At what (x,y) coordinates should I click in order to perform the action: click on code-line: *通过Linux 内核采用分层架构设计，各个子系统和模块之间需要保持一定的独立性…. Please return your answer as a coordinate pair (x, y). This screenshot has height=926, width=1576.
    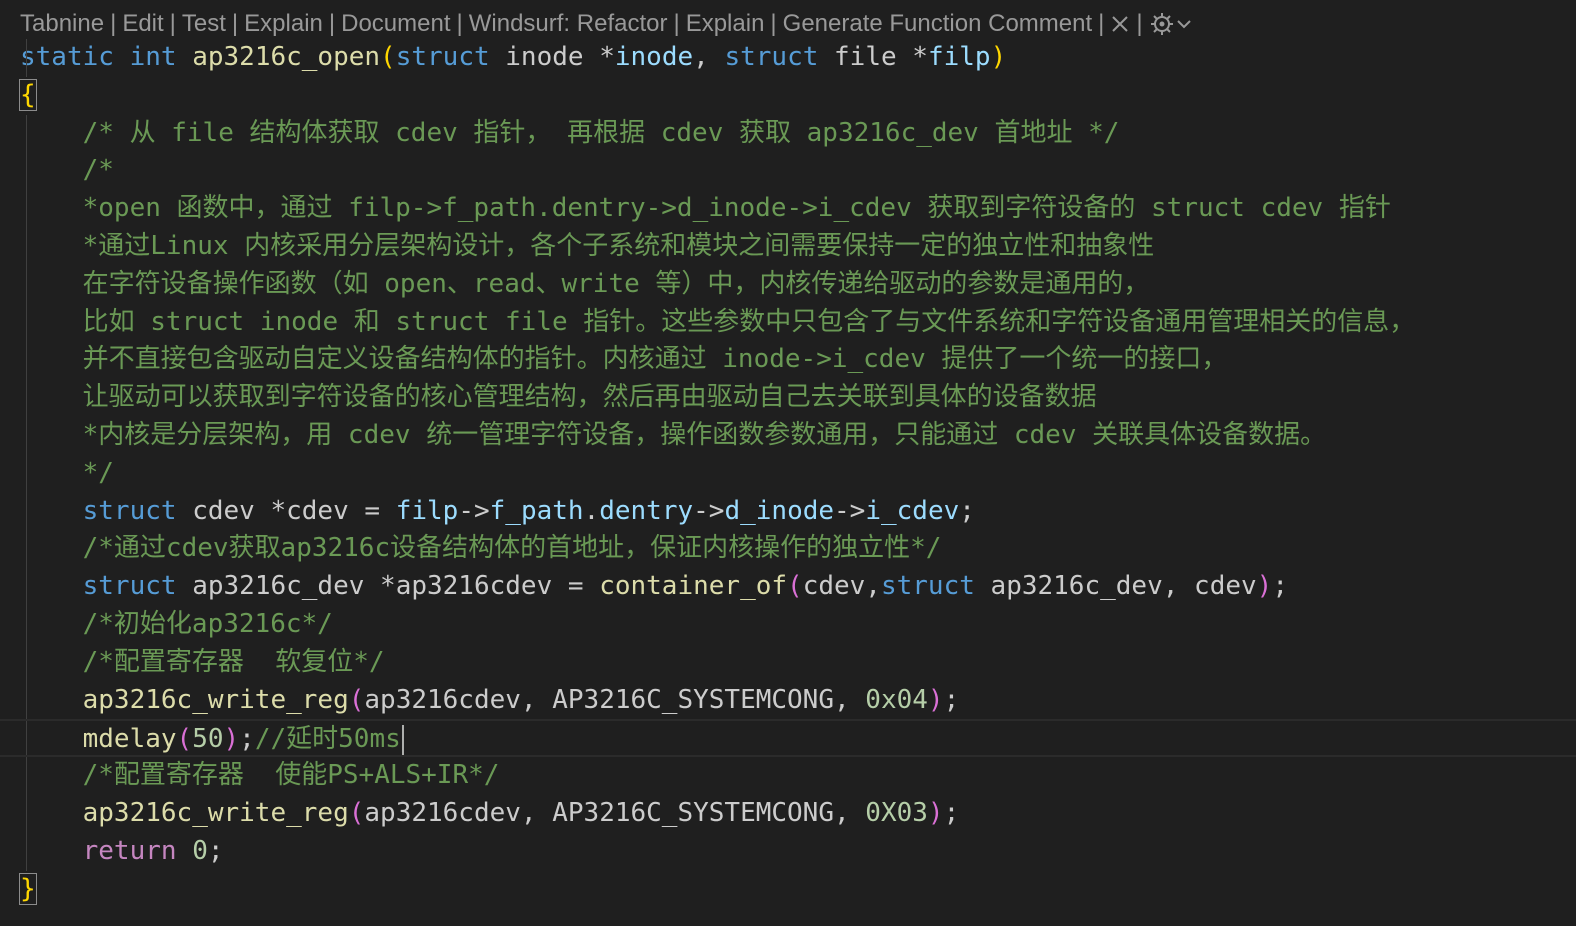
    Looking at the image, I should click on (788, 246).